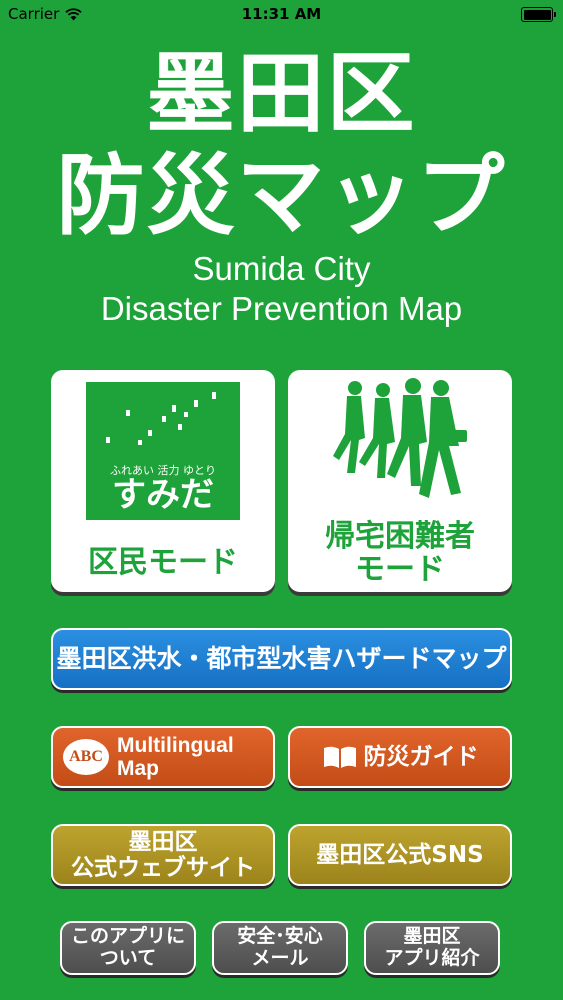  What do you see at coordinates (432, 958) in the screenshot?
I see `app-intro-label-line2: アプリ紹介` at bounding box center [432, 958].